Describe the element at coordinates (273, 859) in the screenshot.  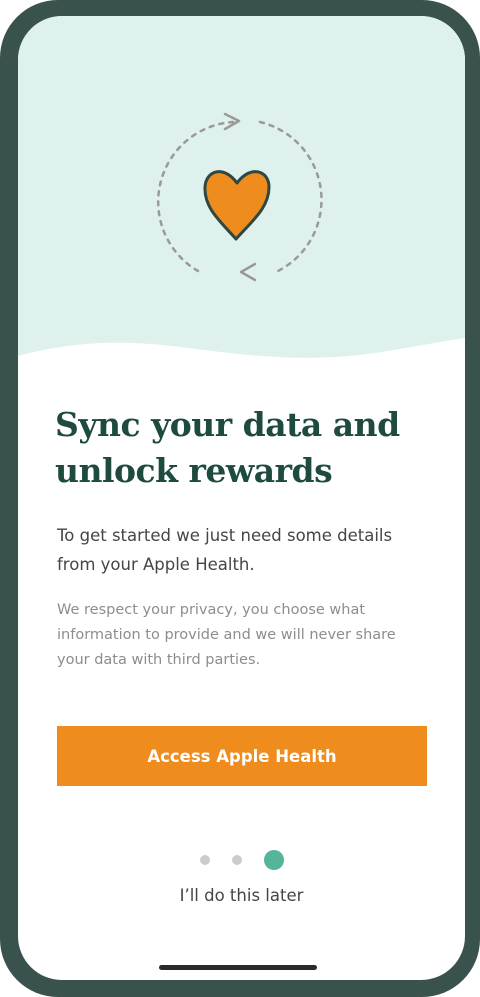
I see `page-dot-3-active` at that location.